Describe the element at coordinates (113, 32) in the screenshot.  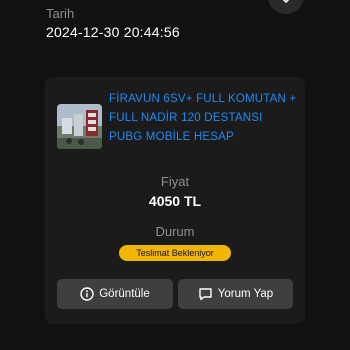
I see `date-value: 2024-12-30 20:44:56` at that location.